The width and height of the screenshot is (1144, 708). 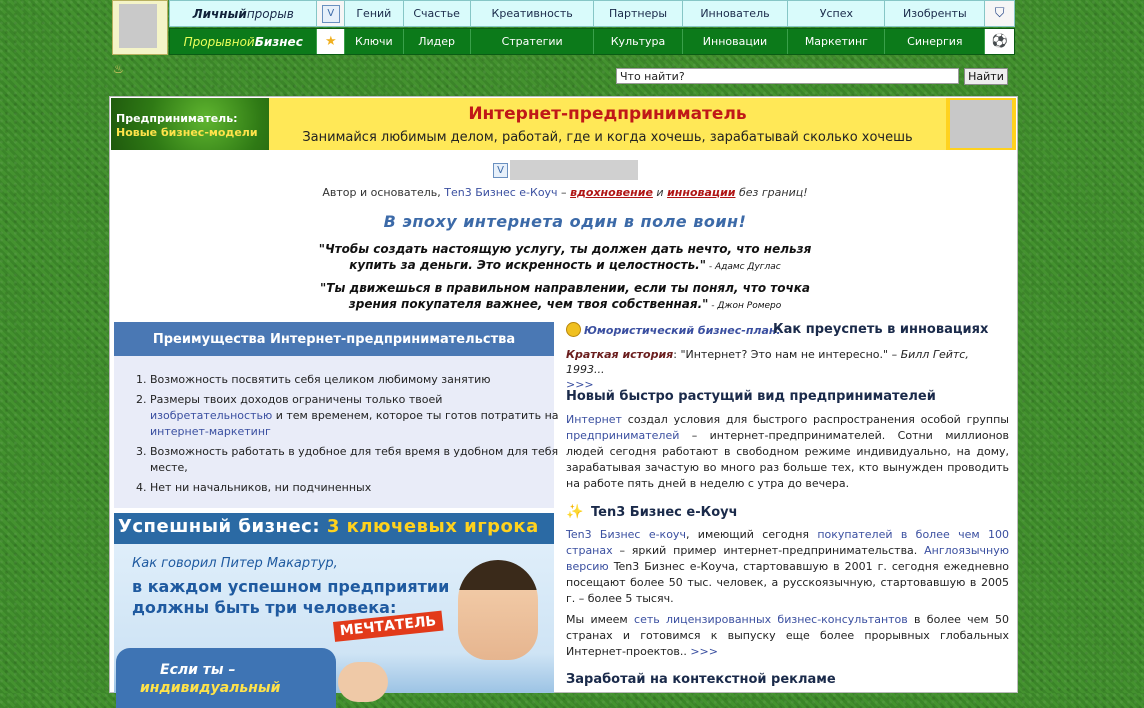 I want to click on entrepreneurs-link: предпринимателей, so click(x=622, y=435).